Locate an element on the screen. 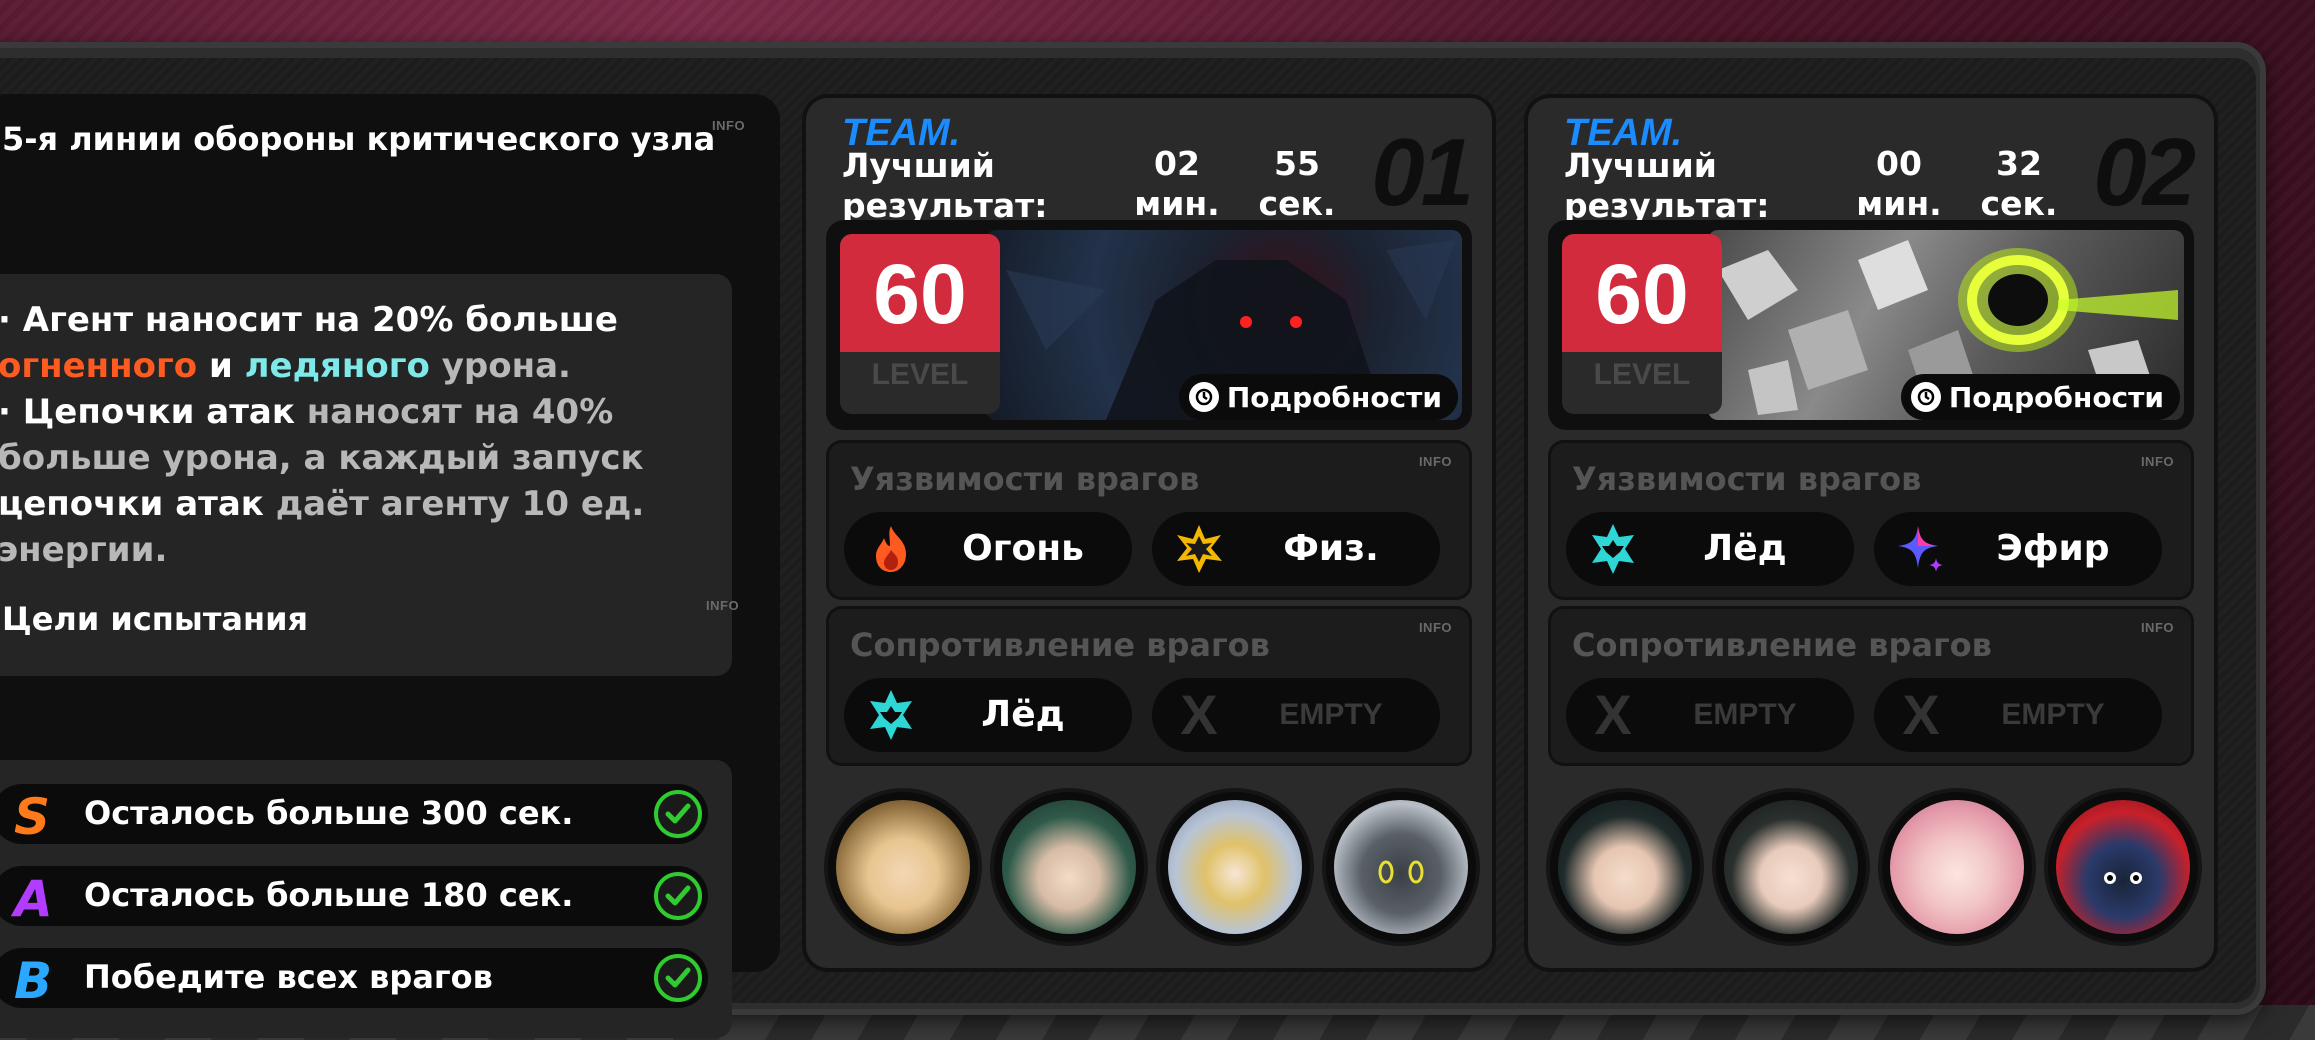 This screenshot has width=2315, height=1040. weakness-chip: Физ. is located at coordinates (1296, 549).